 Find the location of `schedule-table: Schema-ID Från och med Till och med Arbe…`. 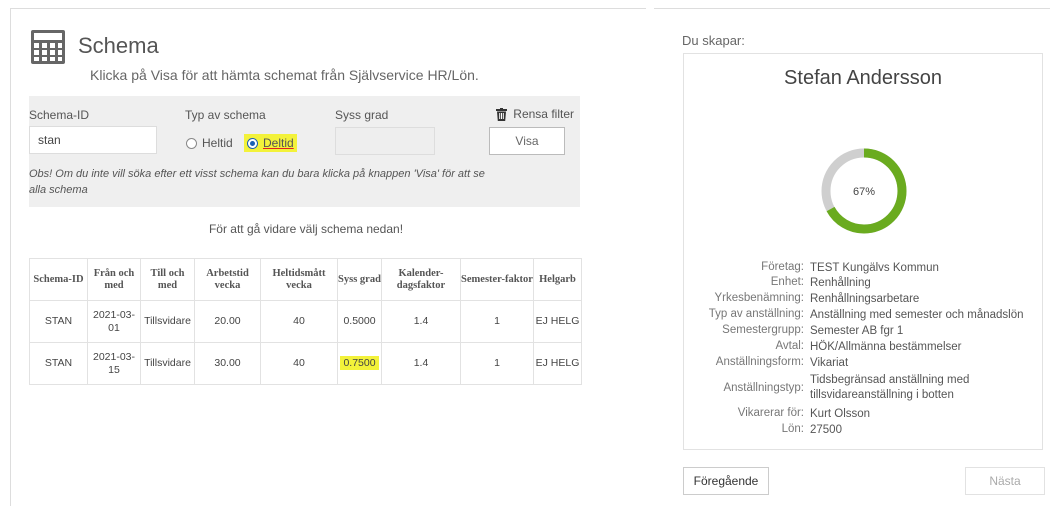

schedule-table: Schema-ID Från och med Till och med Arbe… is located at coordinates (305, 321).